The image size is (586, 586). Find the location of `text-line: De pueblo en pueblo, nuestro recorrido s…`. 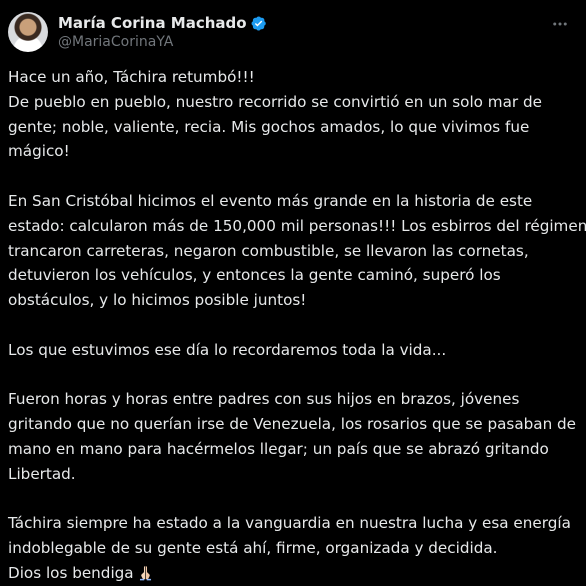

text-line: De pueblo en pueblo, nuestro recorrido s… is located at coordinates (275, 101).